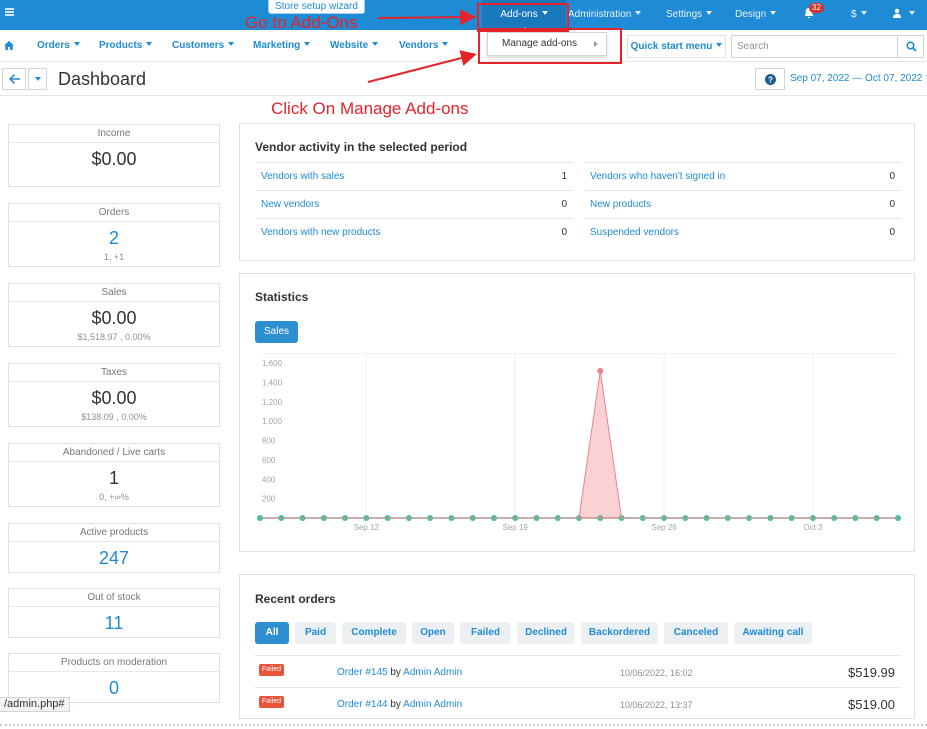  What do you see at coordinates (696, 633) in the screenshot?
I see `filter-canceled: Canceled` at bounding box center [696, 633].